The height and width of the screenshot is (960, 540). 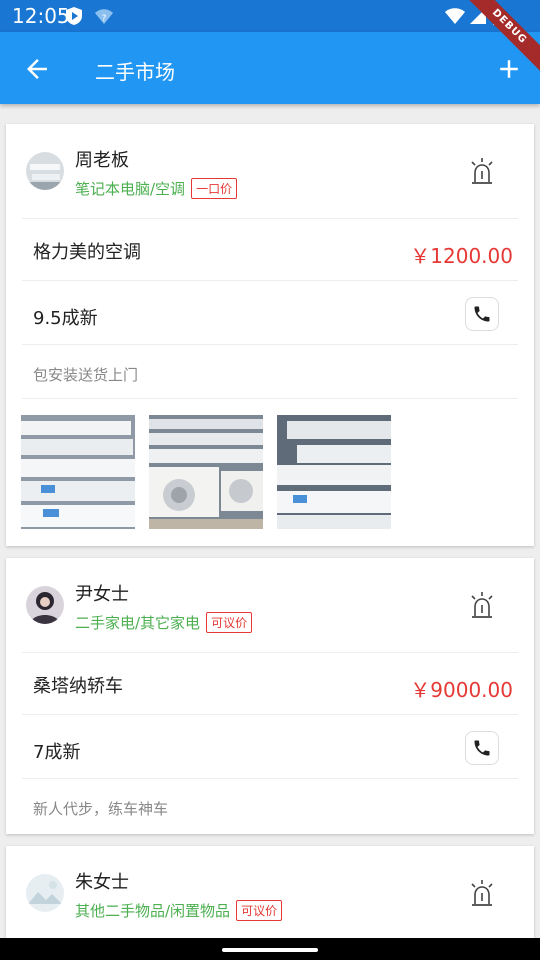 What do you see at coordinates (102, 882) in the screenshot?
I see `seller-name: 朱女士` at bounding box center [102, 882].